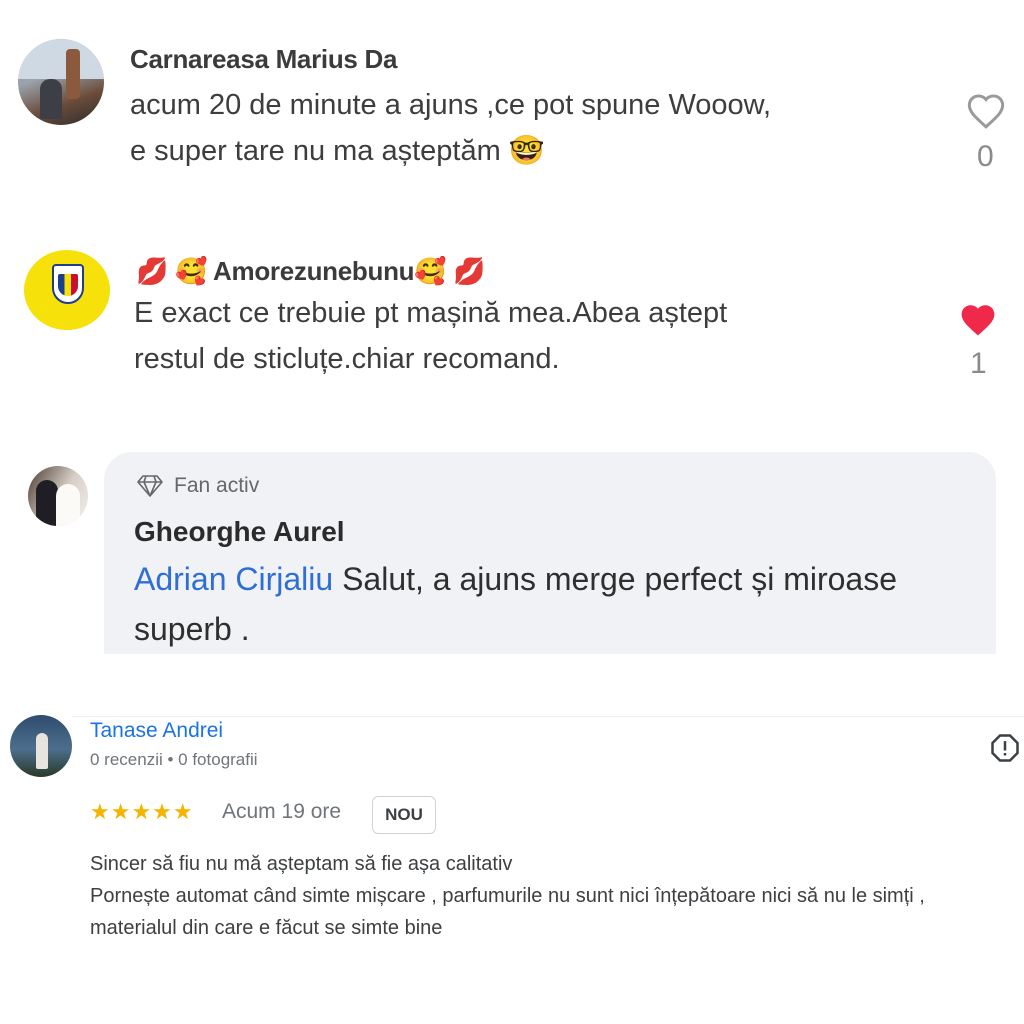 The width and height of the screenshot is (1024, 1024). I want to click on like-count: 0, so click(985, 156).